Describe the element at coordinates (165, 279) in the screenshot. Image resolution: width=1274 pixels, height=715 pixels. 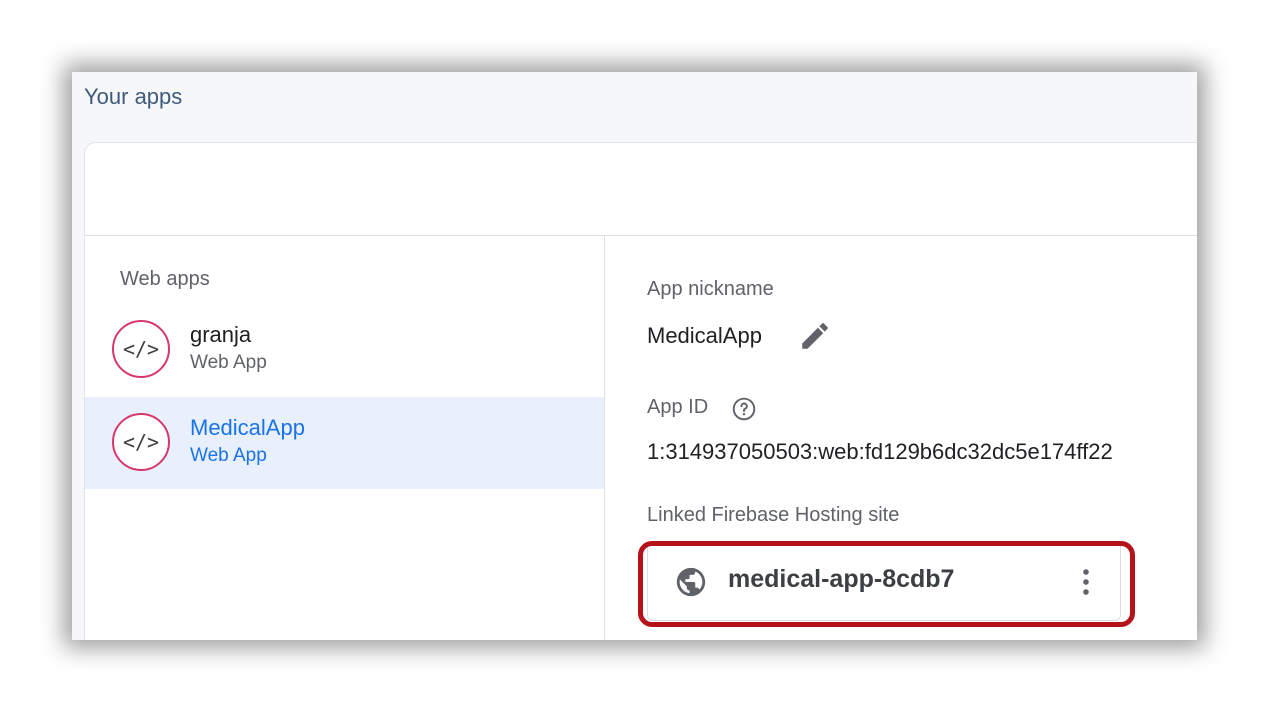
I see `sidebar-heading: Web apps` at that location.